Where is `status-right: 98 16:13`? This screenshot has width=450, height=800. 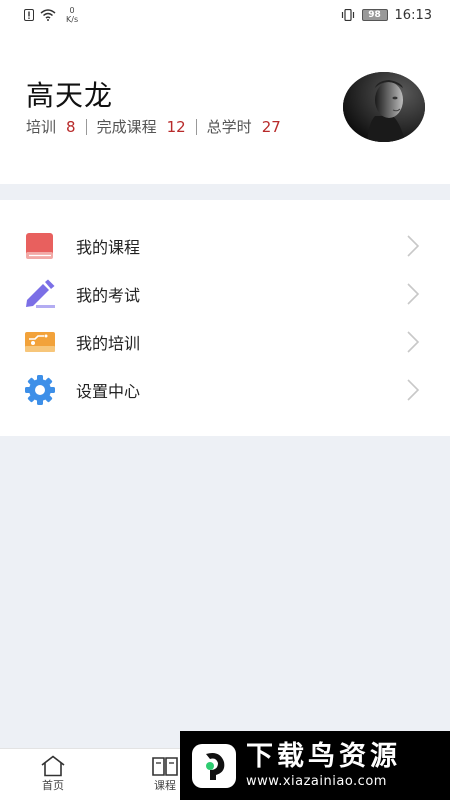 status-right: 98 16:13 is located at coordinates (386, 15).